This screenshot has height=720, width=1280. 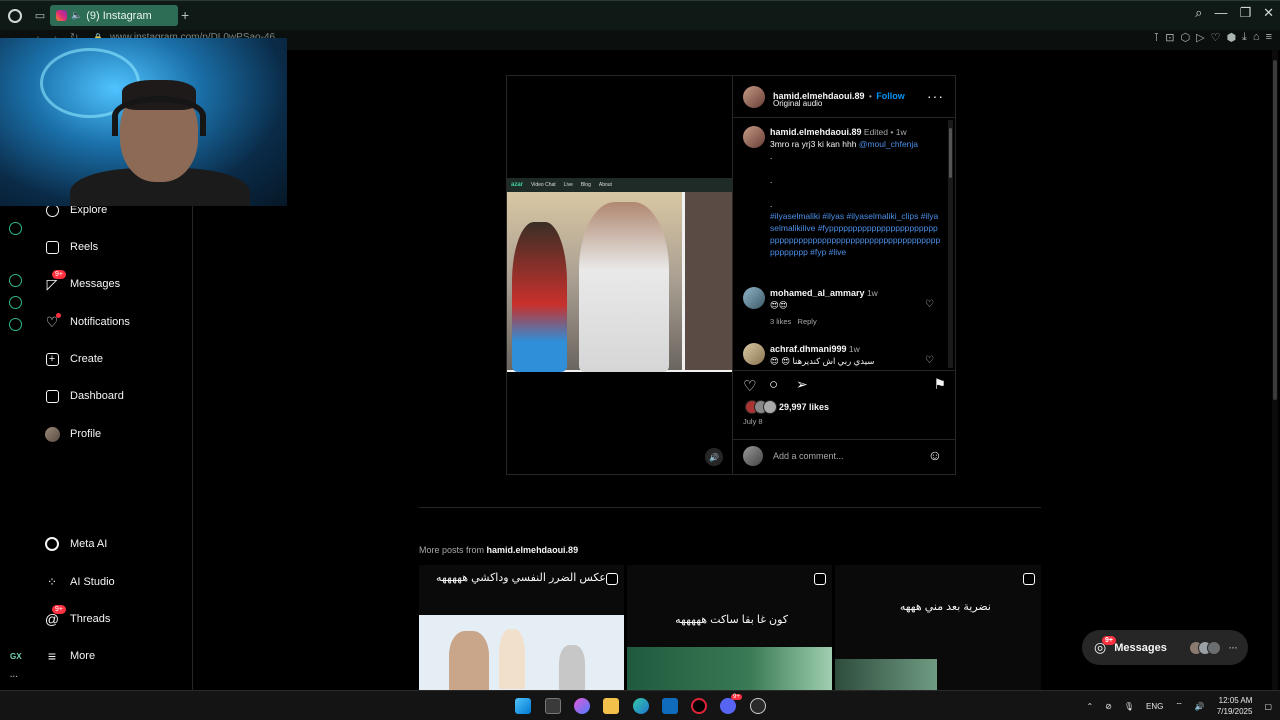 I want to click on nav-profile: Profile, so click(x=72, y=434).